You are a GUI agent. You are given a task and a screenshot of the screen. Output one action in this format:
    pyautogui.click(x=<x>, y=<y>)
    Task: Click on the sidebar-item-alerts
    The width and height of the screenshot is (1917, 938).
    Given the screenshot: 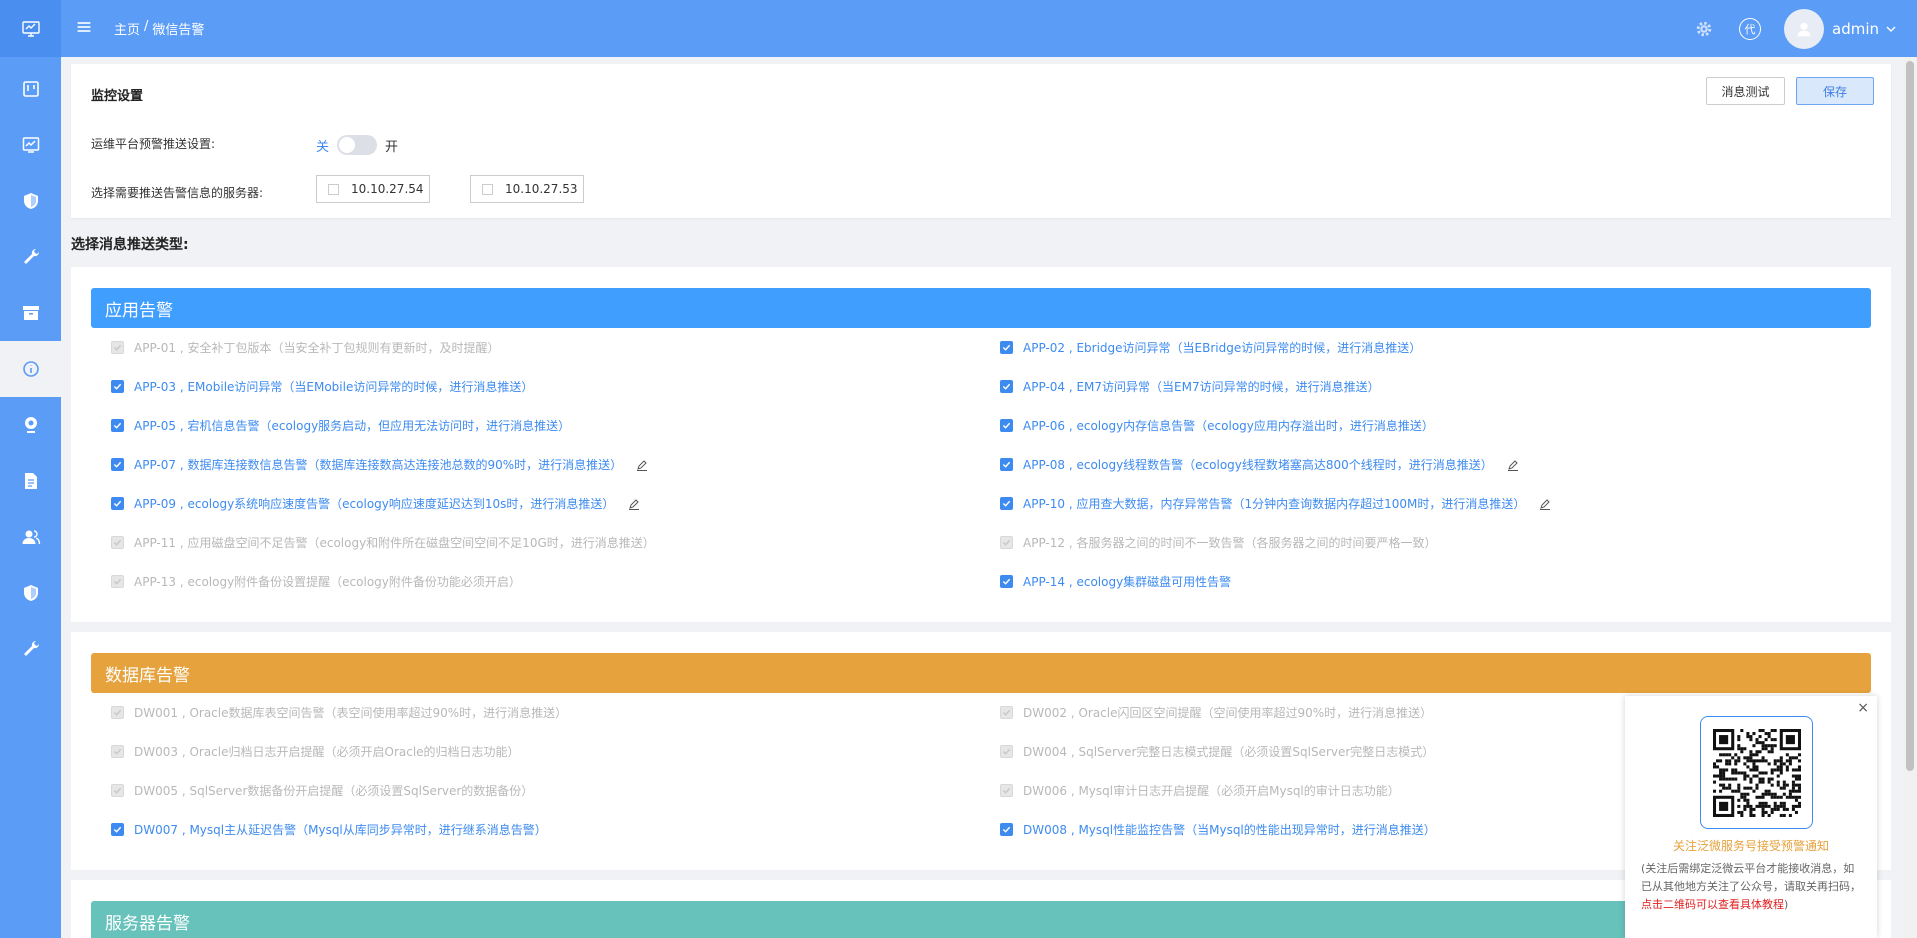 What is the action you would take?
    pyautogui.click(x=30, y=369)
    